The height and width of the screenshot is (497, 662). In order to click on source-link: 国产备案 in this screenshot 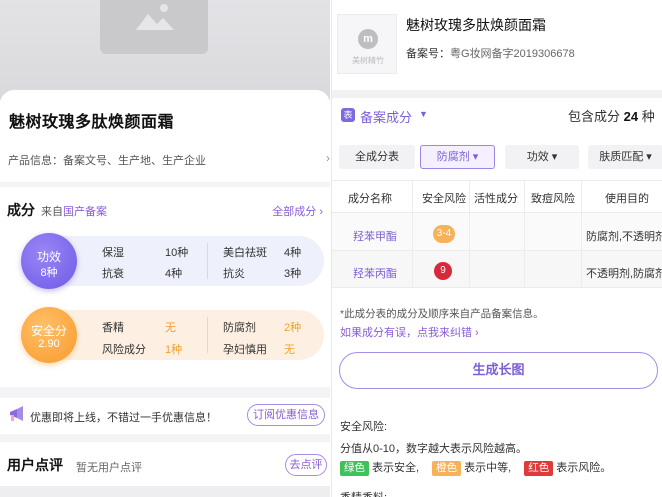, I will do `click(85, 212)`.